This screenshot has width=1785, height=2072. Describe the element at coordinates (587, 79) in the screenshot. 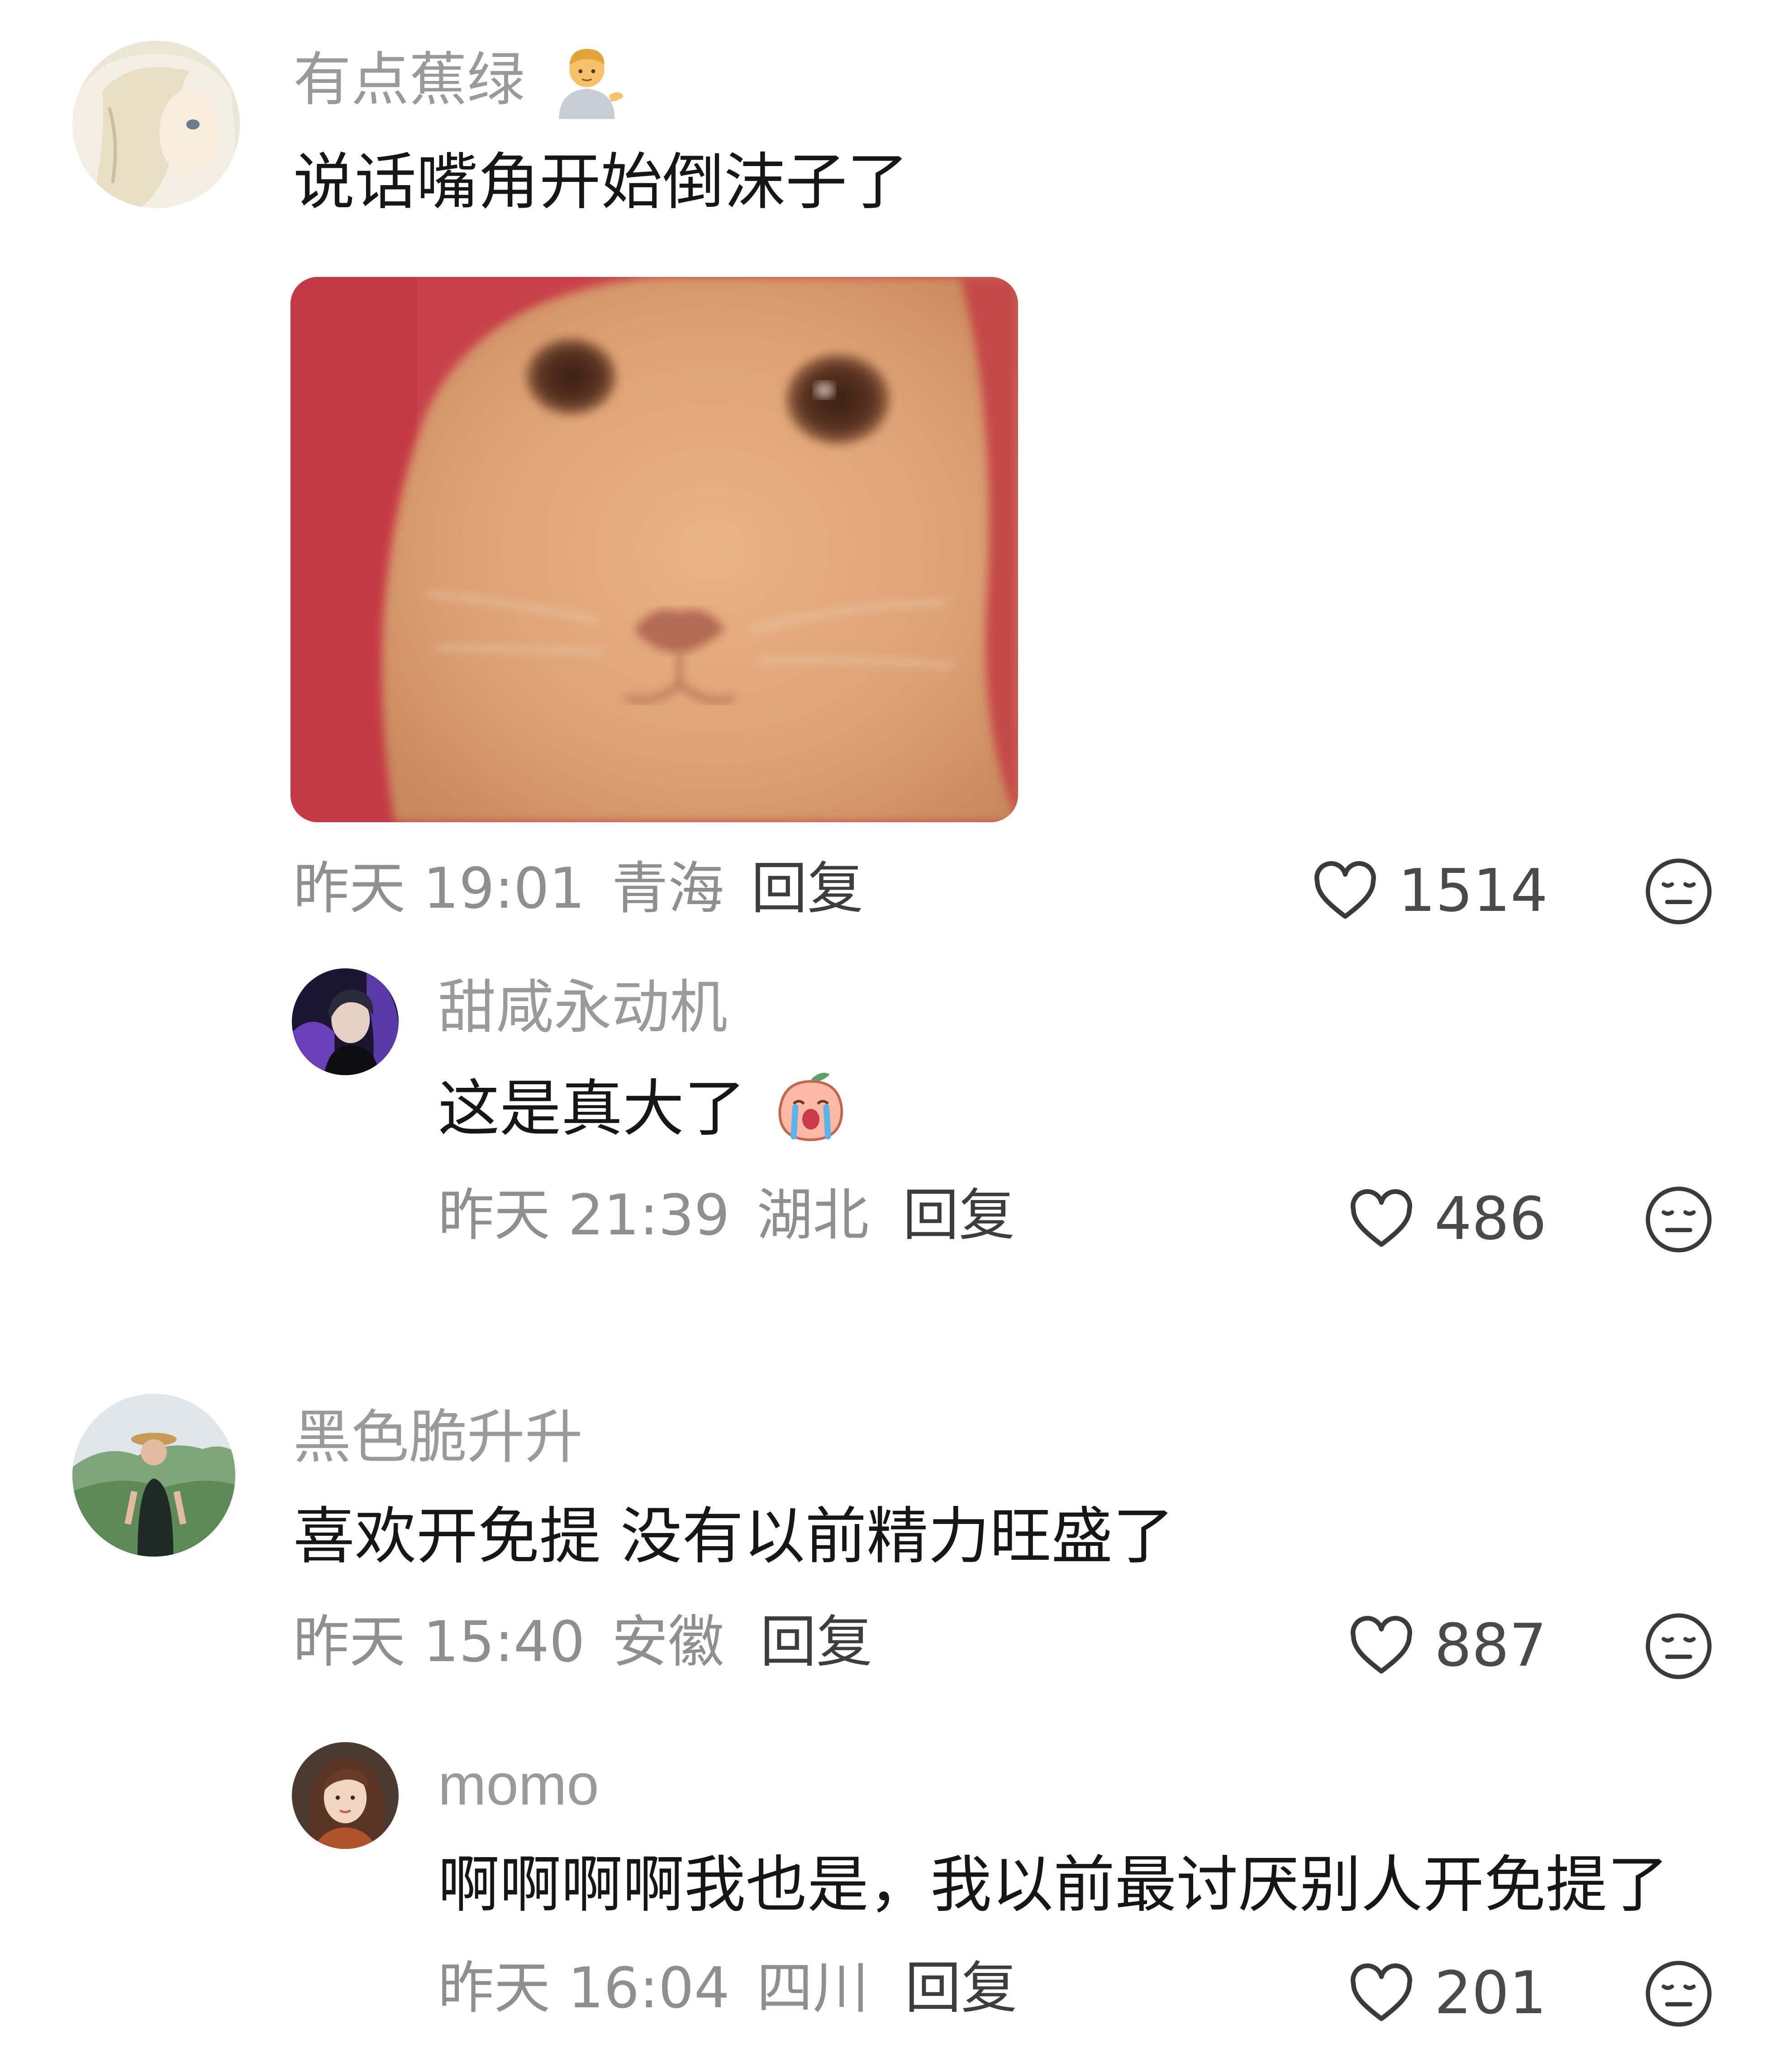

I see `person-tipping-hand-emoji-icon` at that location.